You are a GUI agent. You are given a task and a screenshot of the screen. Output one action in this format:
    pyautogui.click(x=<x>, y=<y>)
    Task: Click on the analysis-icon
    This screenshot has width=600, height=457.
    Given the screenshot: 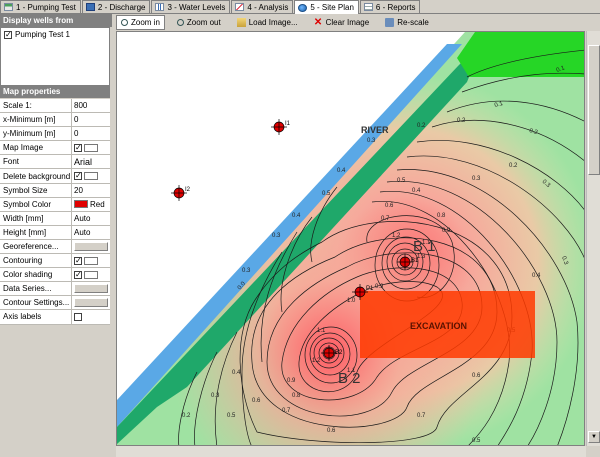 What is the action you would take?
    pyautogui.click(x=240, y=7)
    